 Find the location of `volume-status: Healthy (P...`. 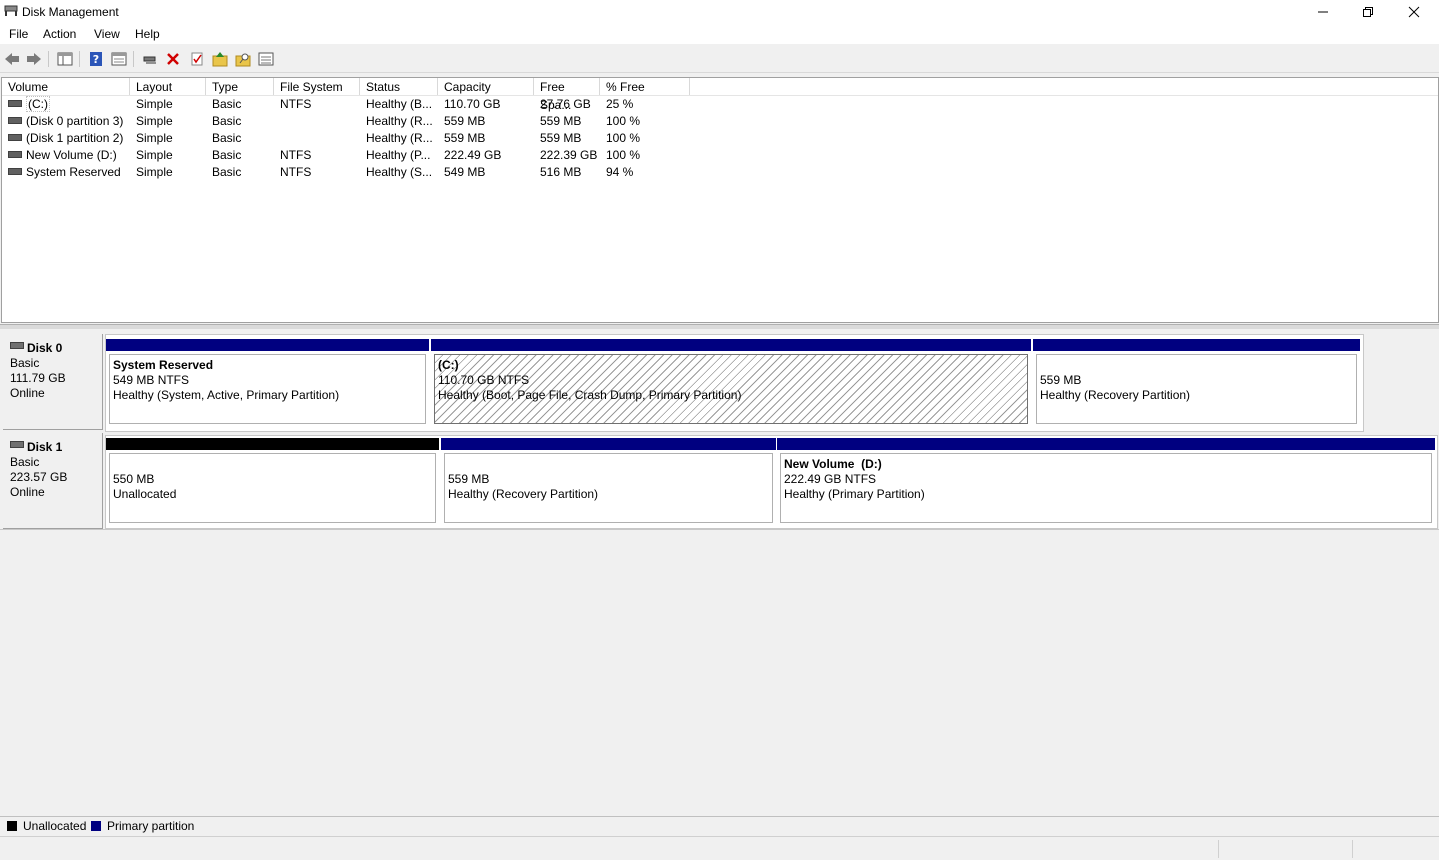

volume-status: Healthy (P... is located at coordinates (398, 155).